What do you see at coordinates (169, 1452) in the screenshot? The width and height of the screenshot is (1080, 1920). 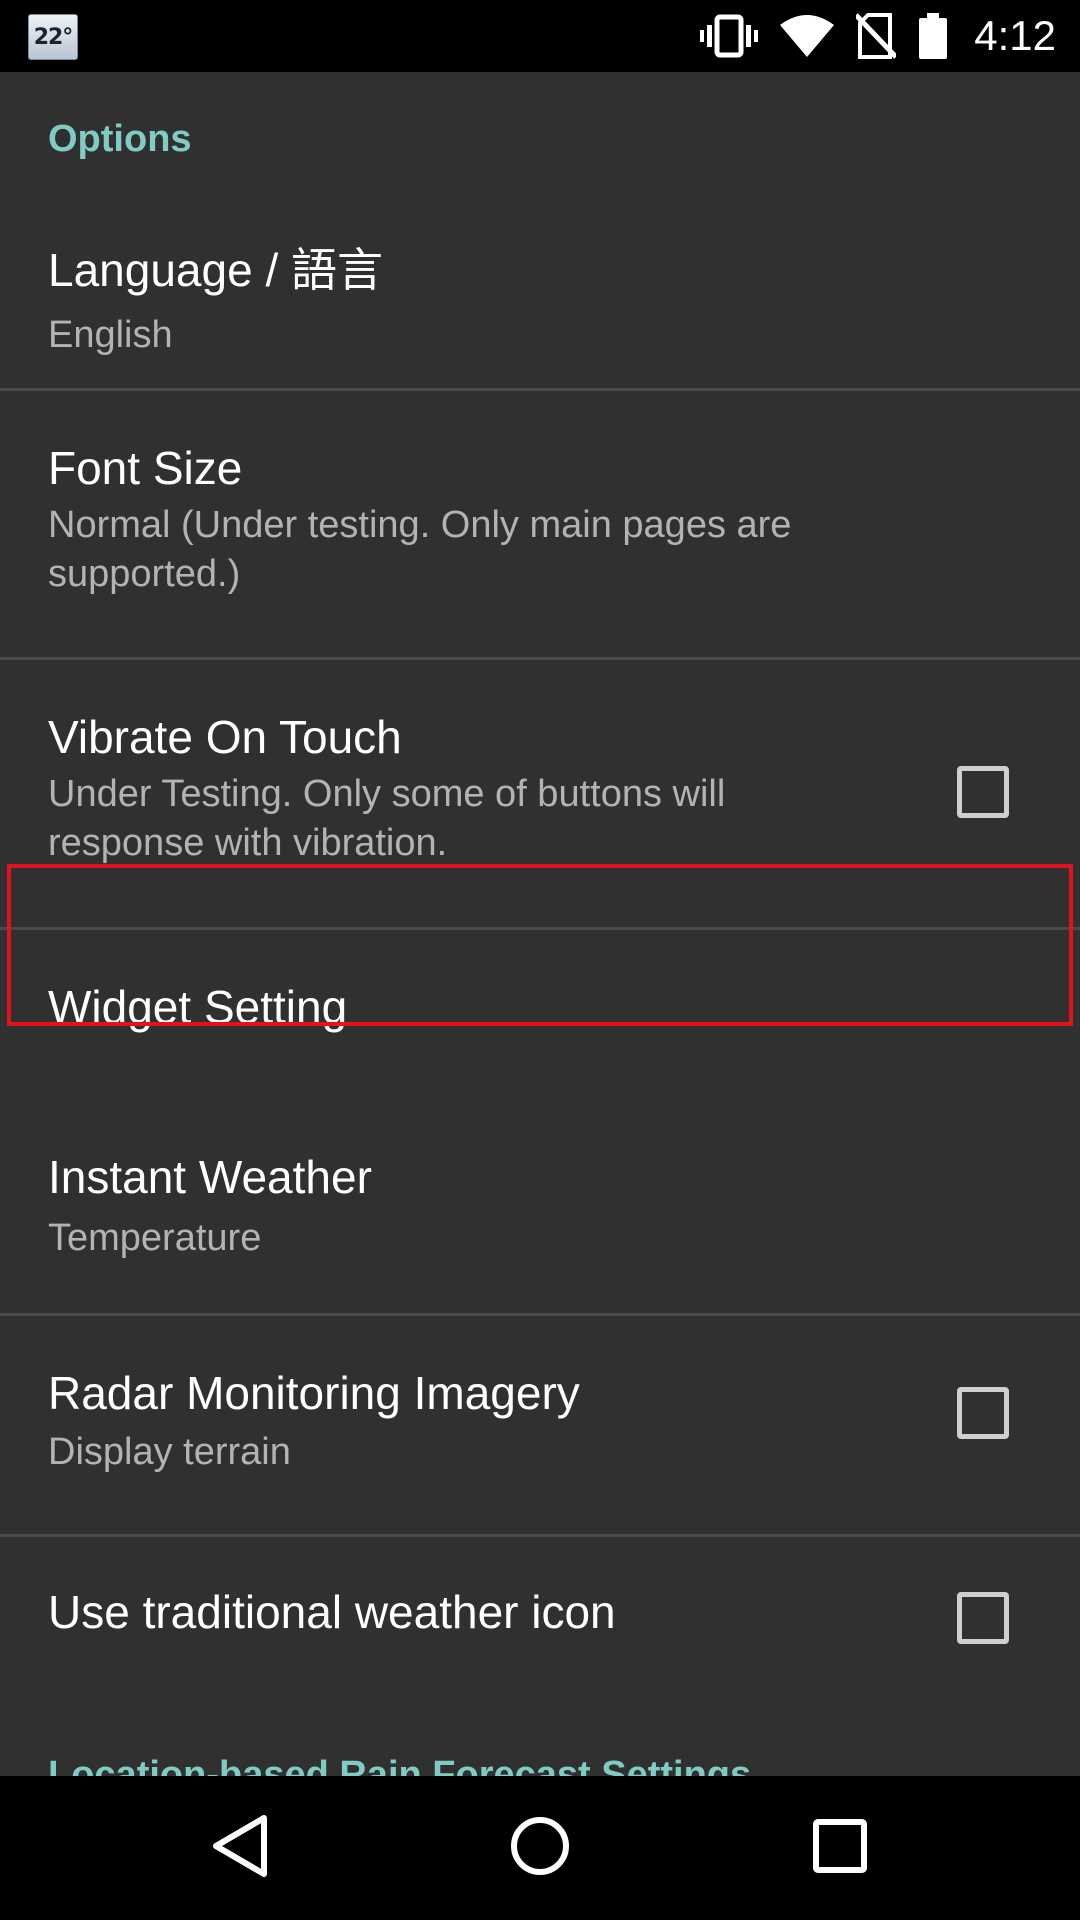 I see `pref-summary: Display terrain` at bounding box center [169, 1452].